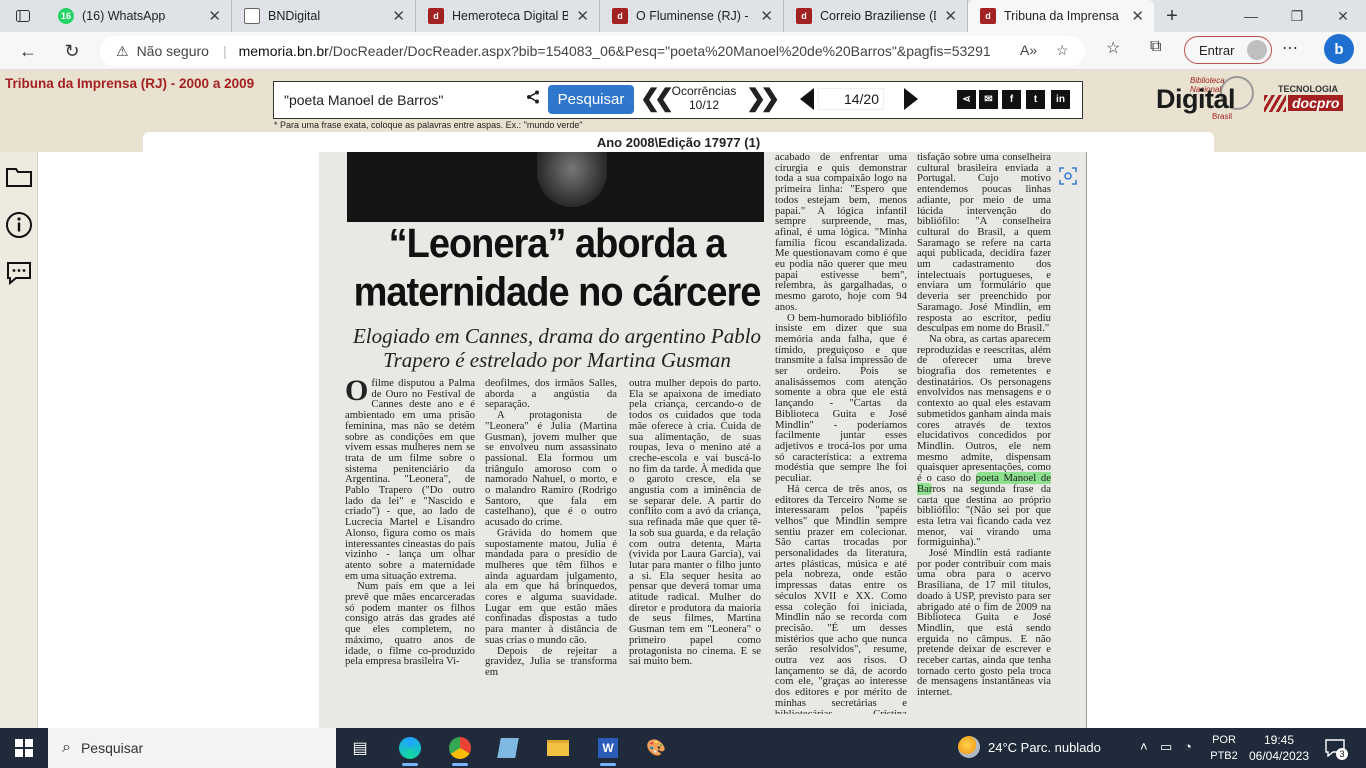  What do you see at coordinates (1113, 48) in the screenshot?
I see `favorites-icon: ☆` at bounding box center [1113, 48].